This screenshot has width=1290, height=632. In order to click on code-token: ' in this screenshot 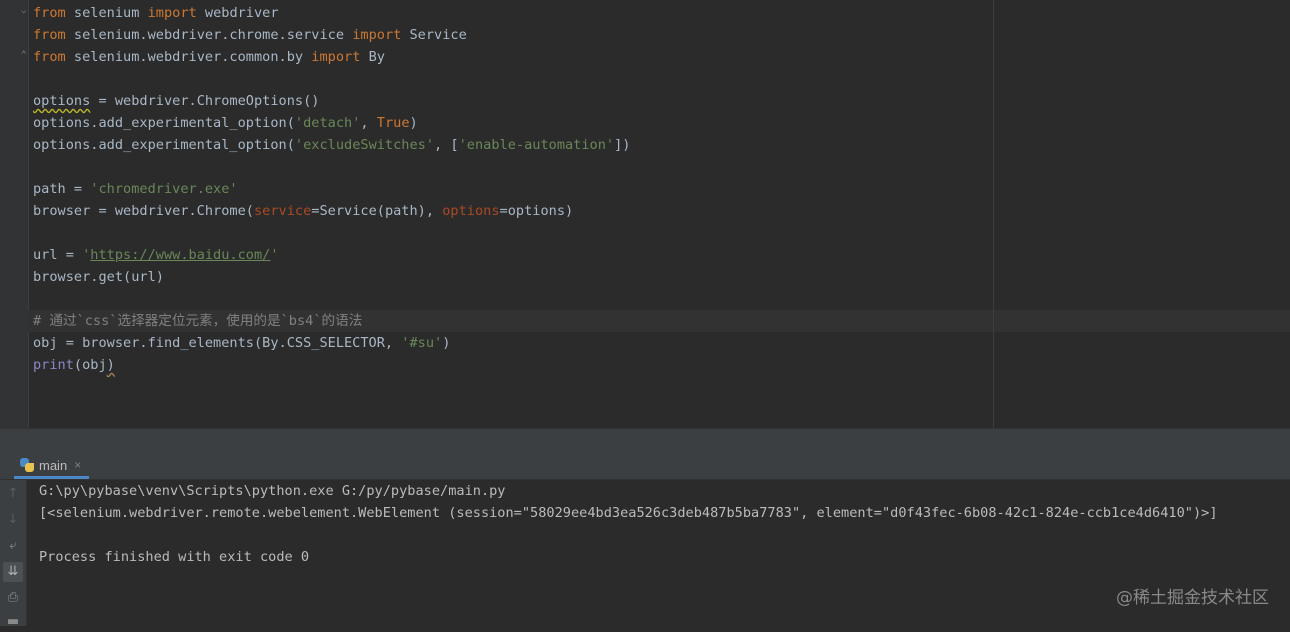, I will do `click(274, 255)`.